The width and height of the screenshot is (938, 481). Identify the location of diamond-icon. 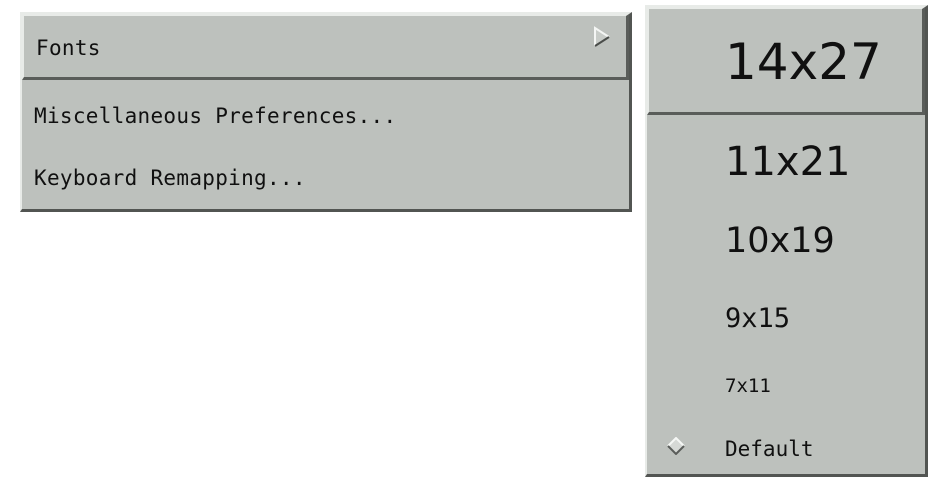
(676, 446).